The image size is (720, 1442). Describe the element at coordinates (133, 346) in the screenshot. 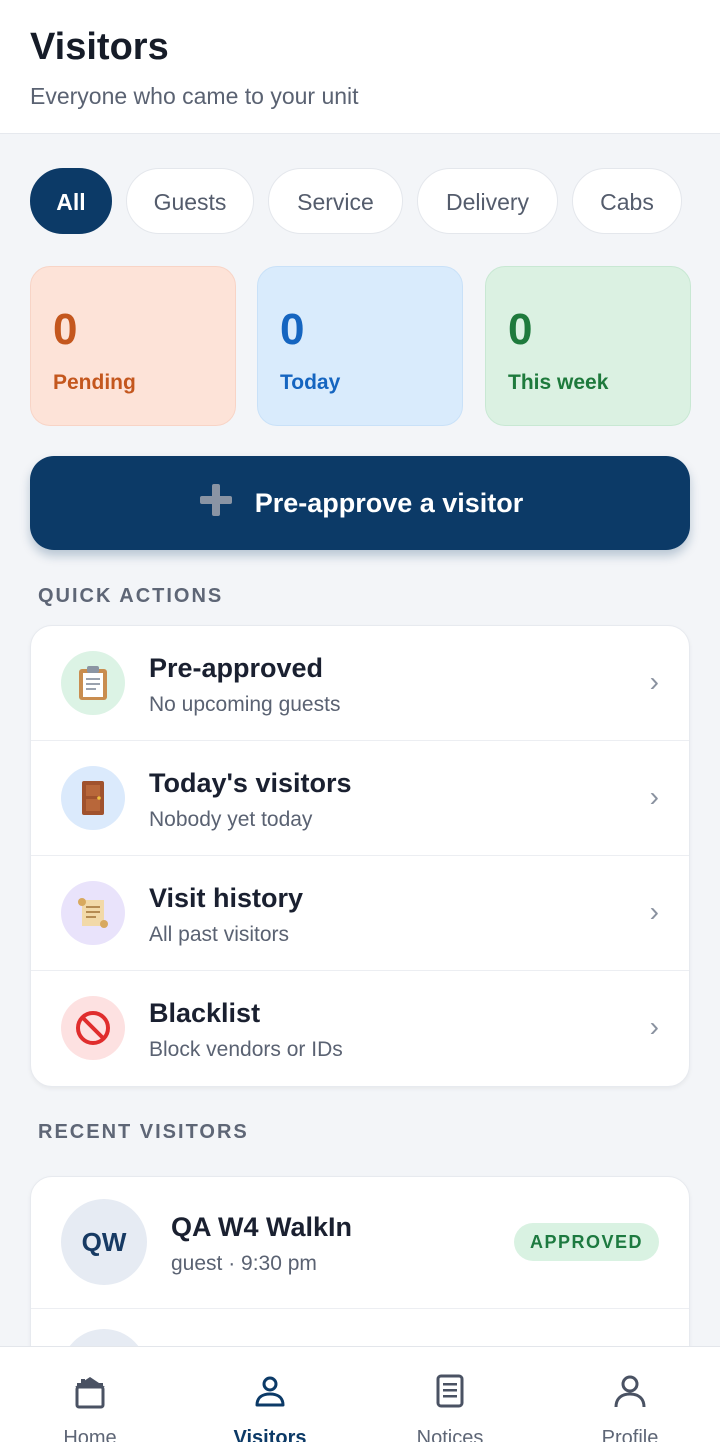

I see `stat-card-pending: 0 Pending` at that location.